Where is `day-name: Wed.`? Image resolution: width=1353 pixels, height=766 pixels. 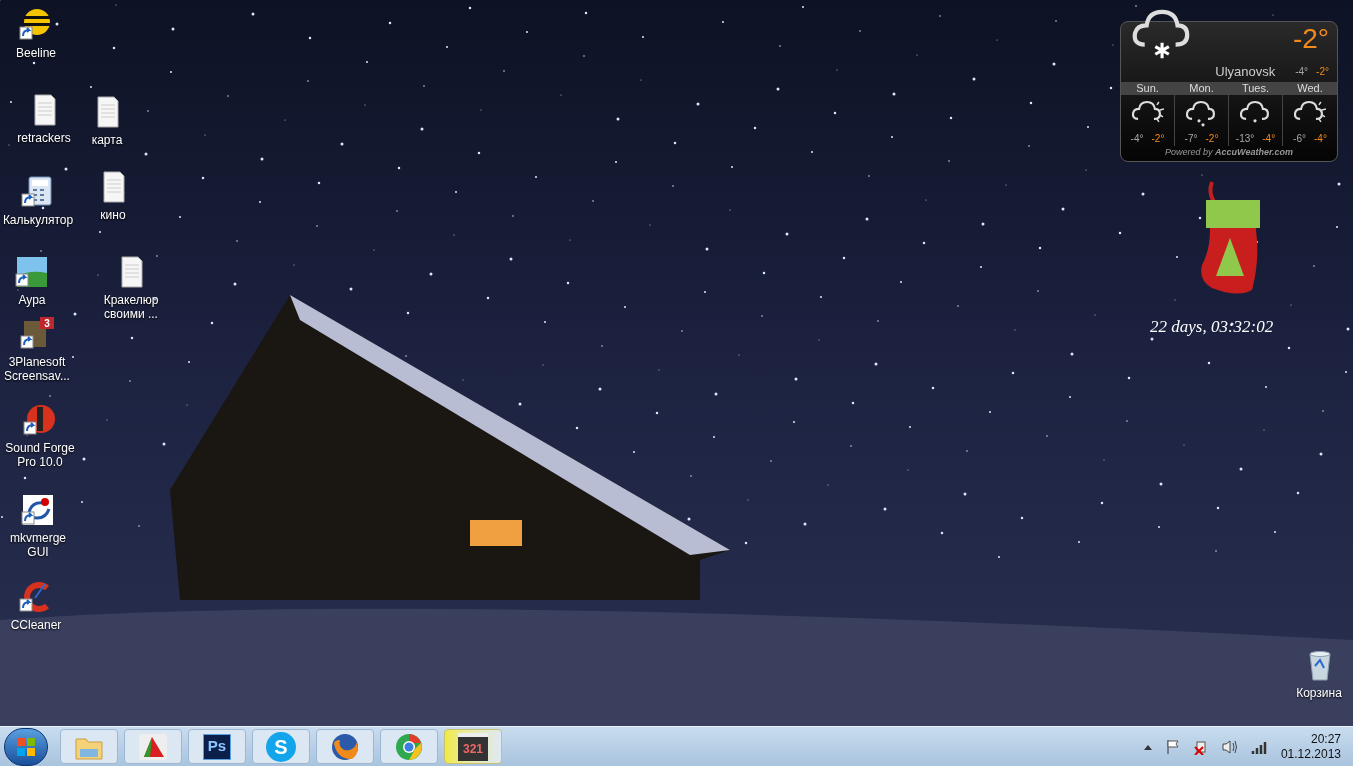
day-name: Wed. is located at coordinates (1310, 88).